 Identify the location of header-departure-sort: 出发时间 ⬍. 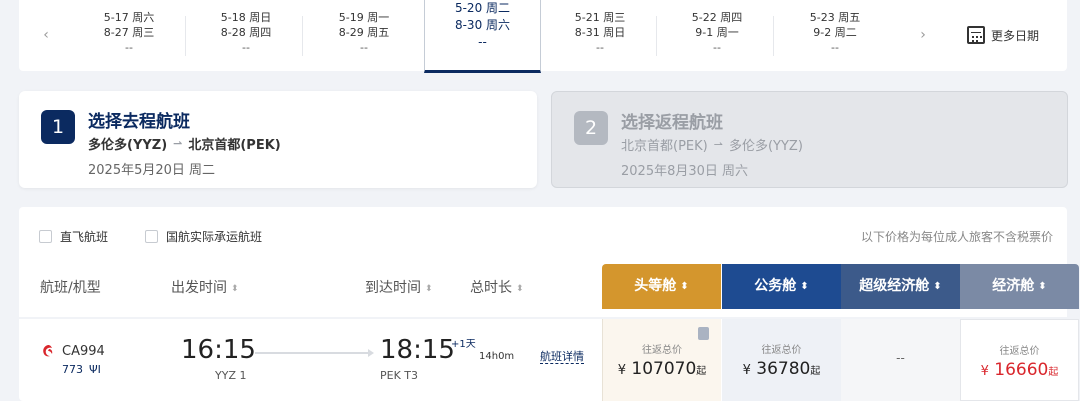
(205, 287).